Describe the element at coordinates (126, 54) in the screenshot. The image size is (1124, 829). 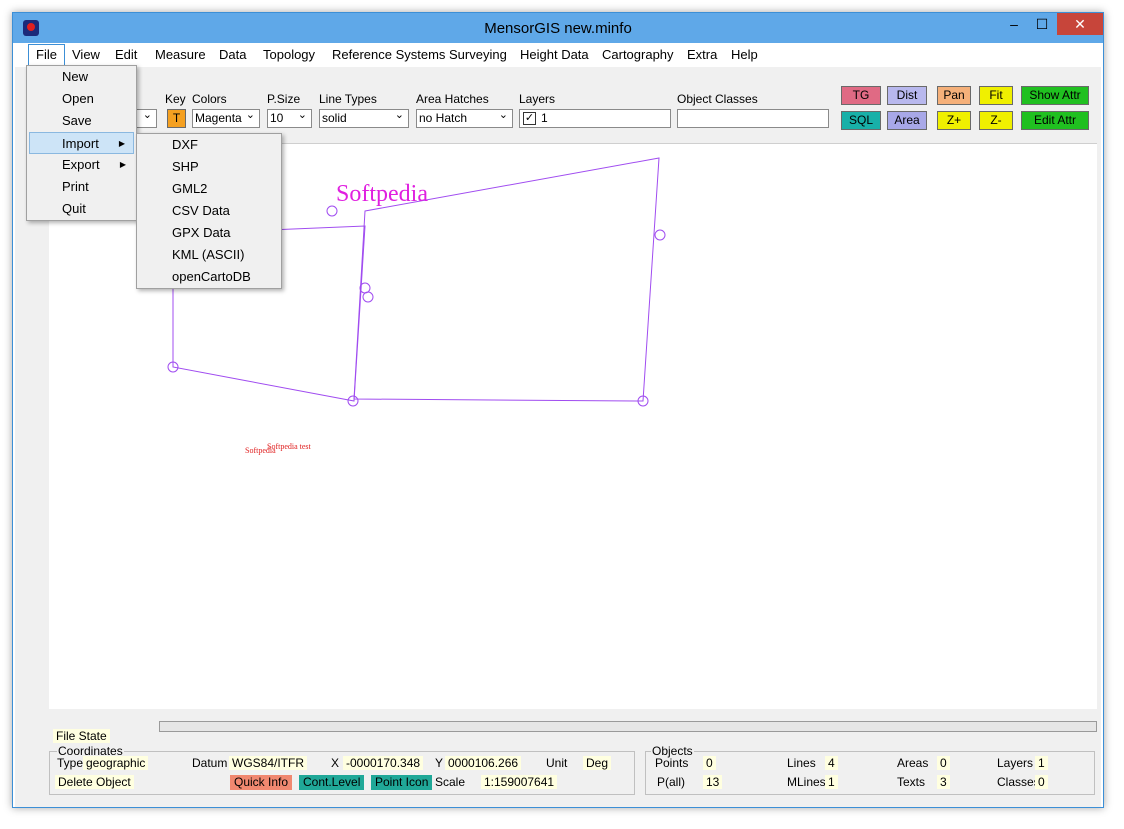
I see `menu-edit: Edit` at that location.